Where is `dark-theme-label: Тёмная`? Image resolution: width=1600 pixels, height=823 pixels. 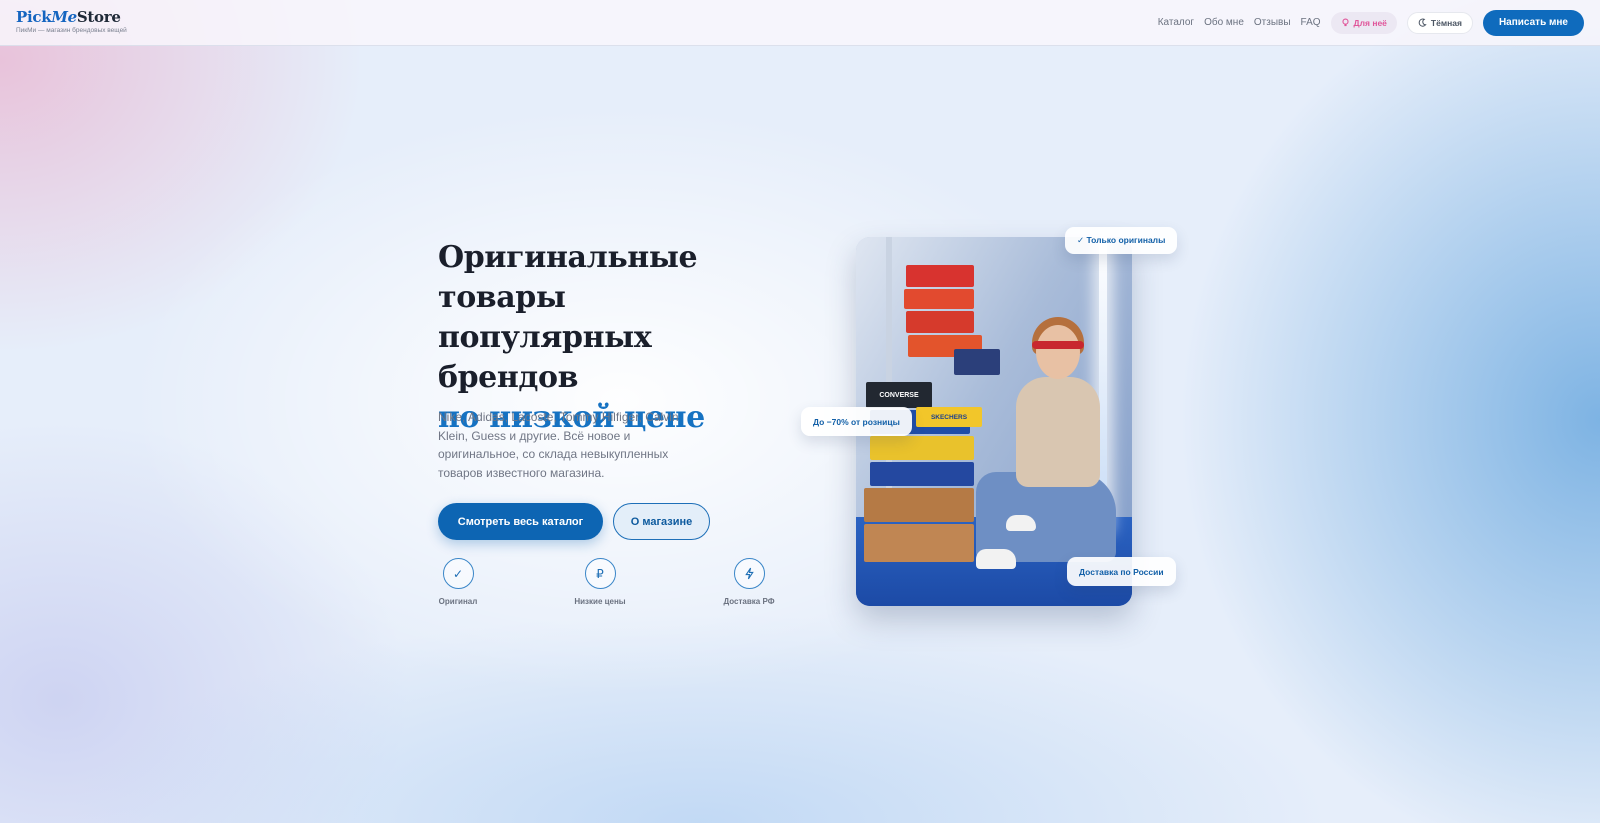 dark-theme-label: Тёмная is located at coordinates (1446, 22).